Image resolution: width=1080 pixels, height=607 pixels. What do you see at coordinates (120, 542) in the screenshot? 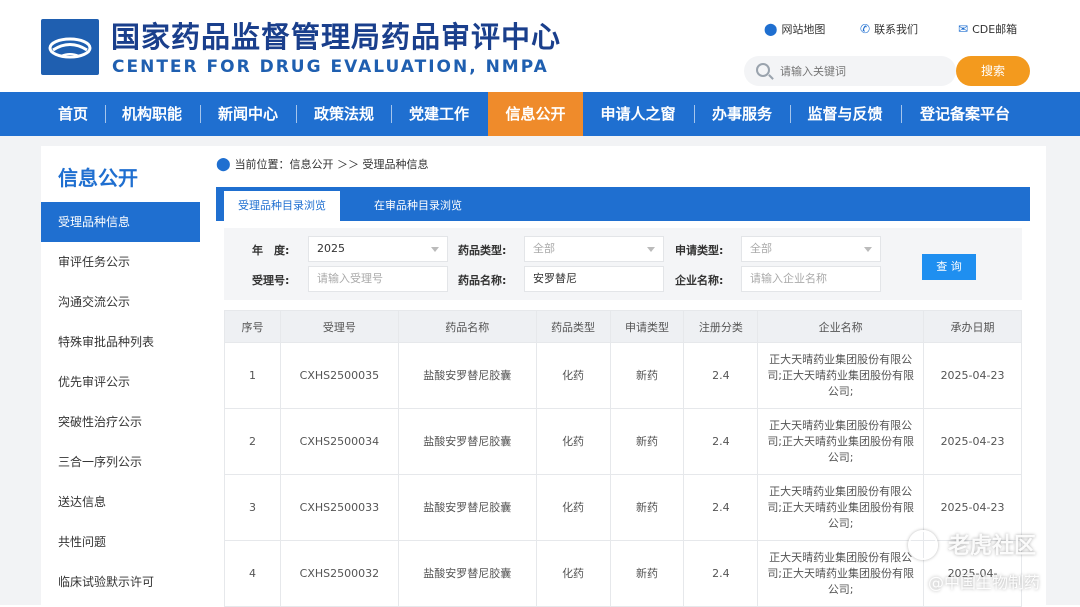
I see `sidebar-item-common-issues: 共性问题` at bounding box center [120, 542].